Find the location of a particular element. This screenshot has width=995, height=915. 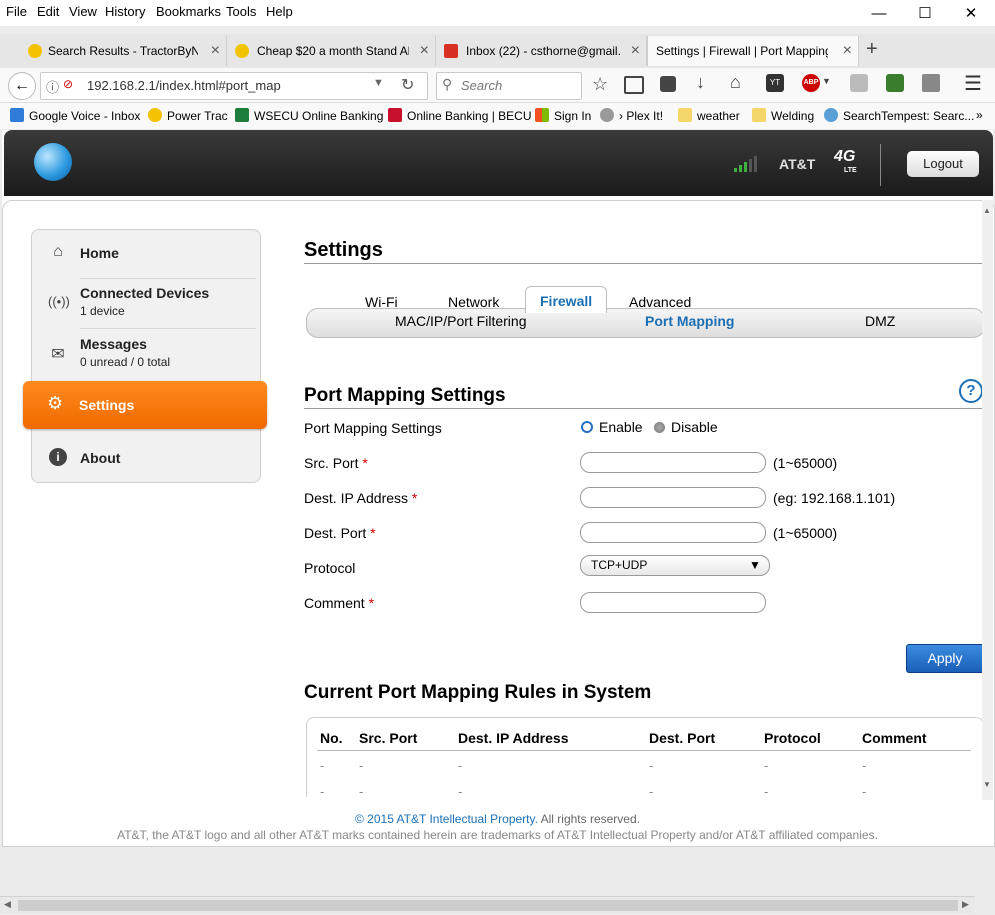

menu-help: Help is located at coordinates (279, 11).